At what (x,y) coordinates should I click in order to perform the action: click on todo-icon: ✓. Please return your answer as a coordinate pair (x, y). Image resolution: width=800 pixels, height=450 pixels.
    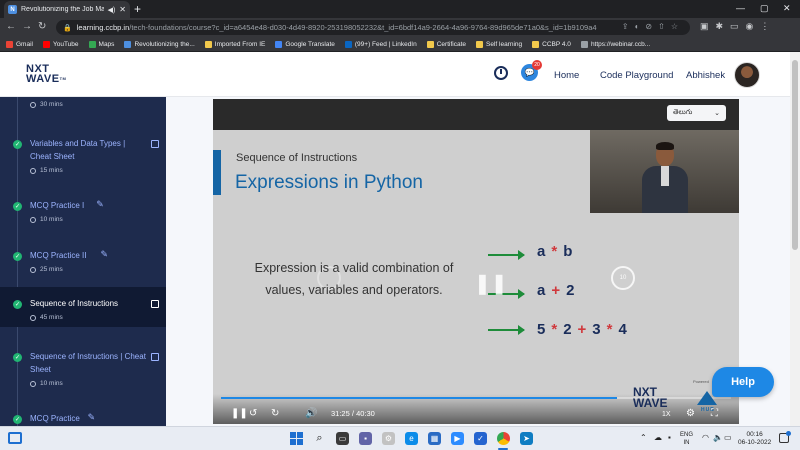
    Looking at the image, I should click on (480, 438).